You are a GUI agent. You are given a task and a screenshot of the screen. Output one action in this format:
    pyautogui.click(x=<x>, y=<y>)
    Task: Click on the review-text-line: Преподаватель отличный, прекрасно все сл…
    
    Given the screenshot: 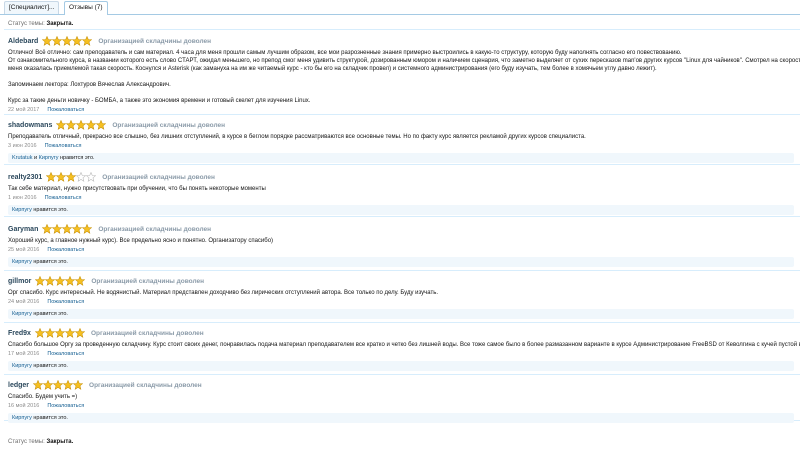 What is the action you would take?
    pyautogui.click(x=297, y=137)
    